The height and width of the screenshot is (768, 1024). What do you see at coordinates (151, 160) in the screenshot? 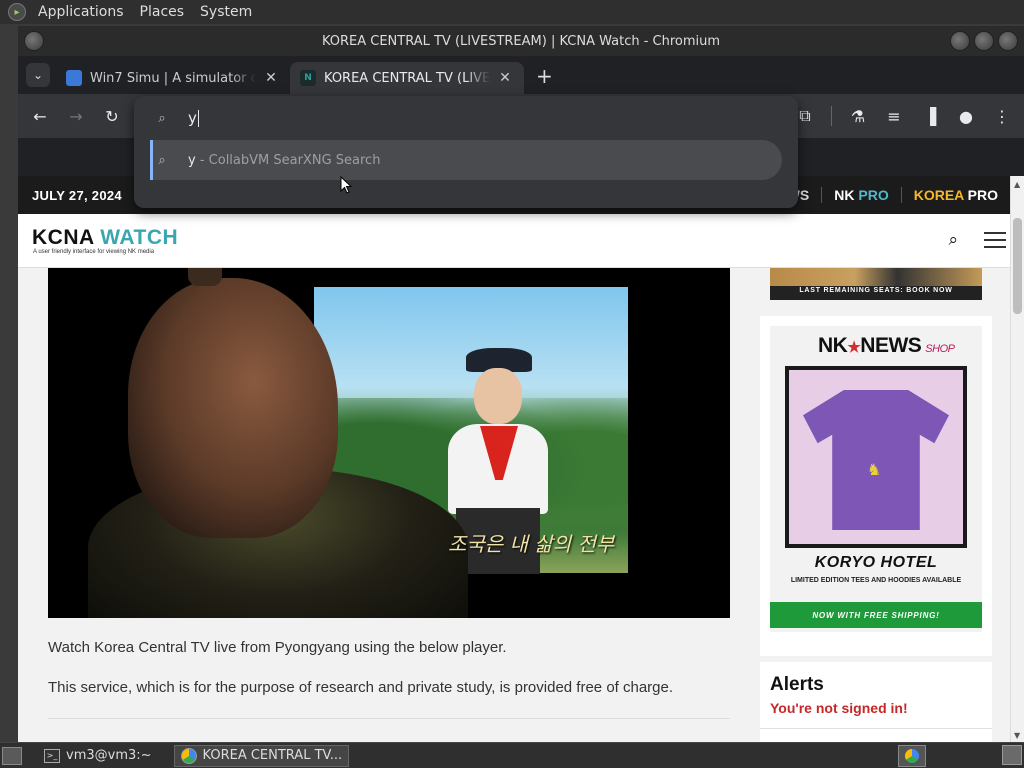
I see `suggestion-highlight` at bounding box center [151, 160].